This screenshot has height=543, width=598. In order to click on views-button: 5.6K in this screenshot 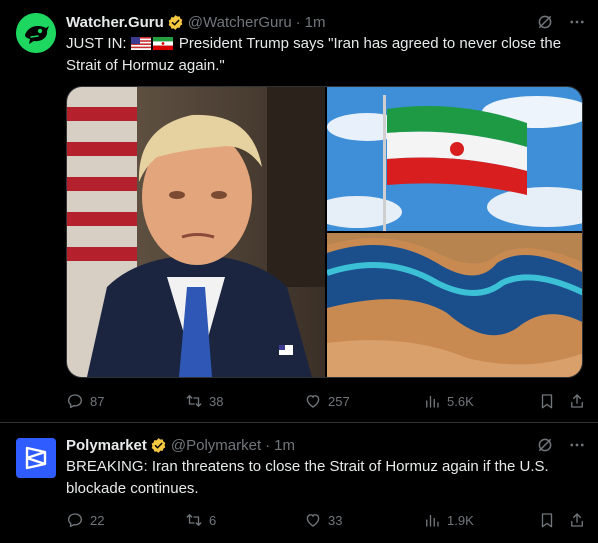, I will do `click(448, 401)`.